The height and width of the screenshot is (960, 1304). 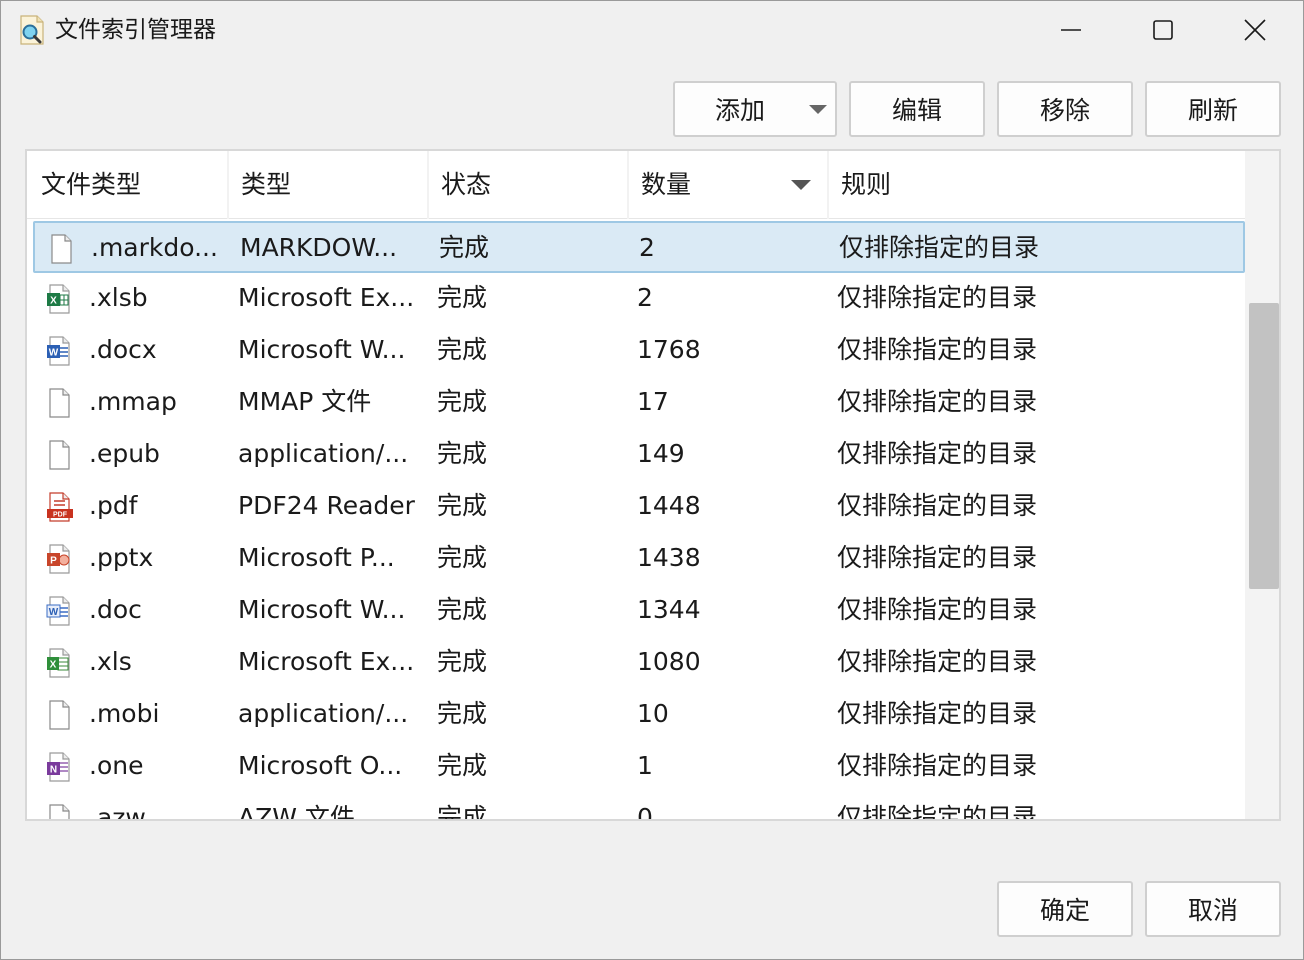 I want to click on cancel-button: 取消, so click(x=1213, y=909).